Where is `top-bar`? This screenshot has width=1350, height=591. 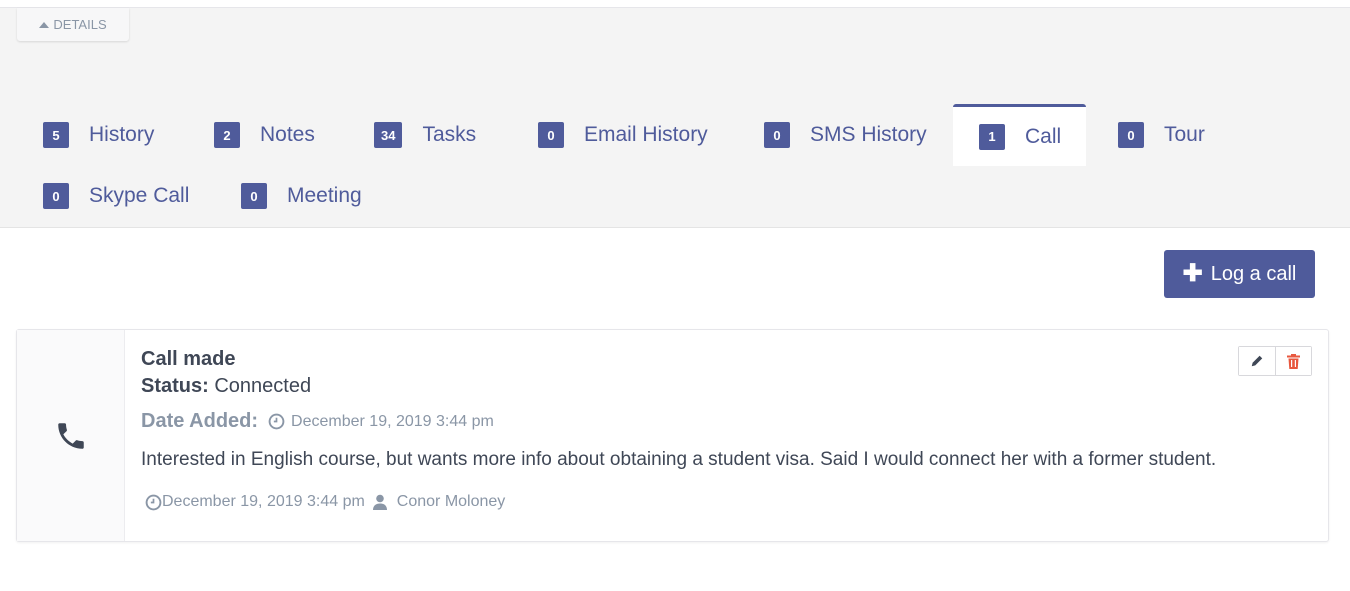 top-bar is located at coordinates (675, 4).